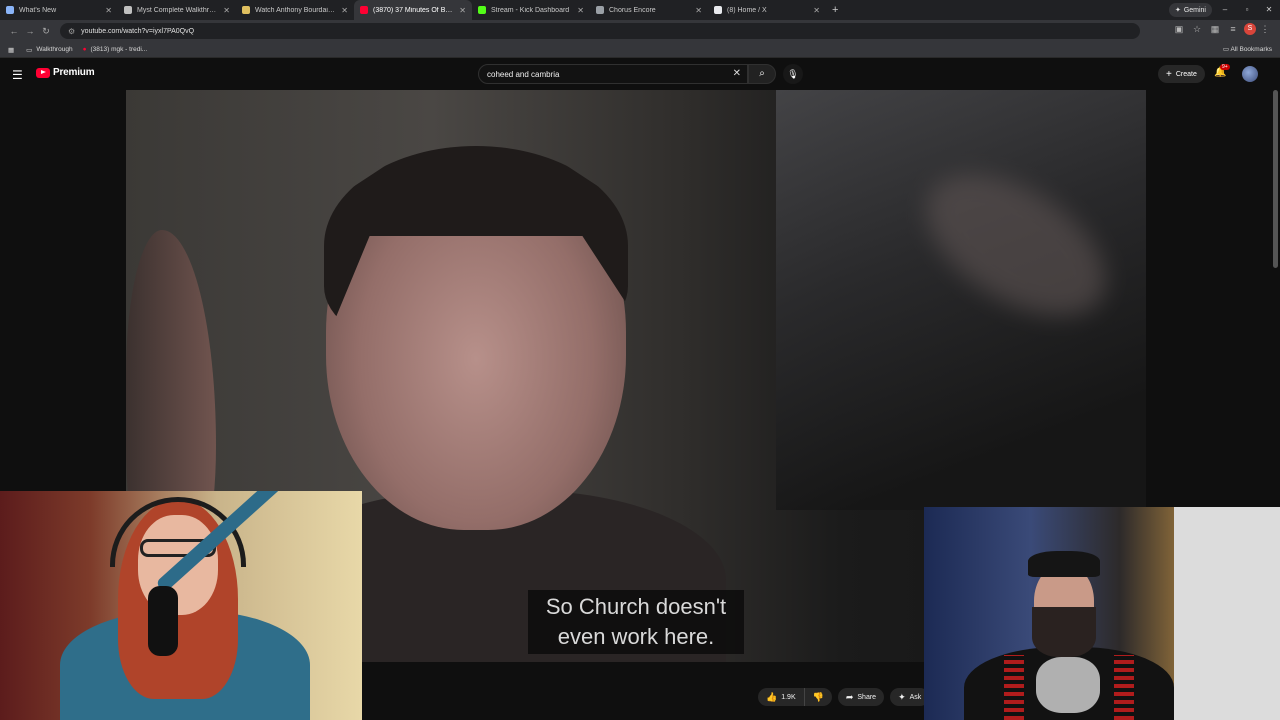 This screenshot has height=720, width=1280. What do you see at coordinates (1227, 613) in the screenshot?
I see `background-wall` at bounding box center [1227, 613].